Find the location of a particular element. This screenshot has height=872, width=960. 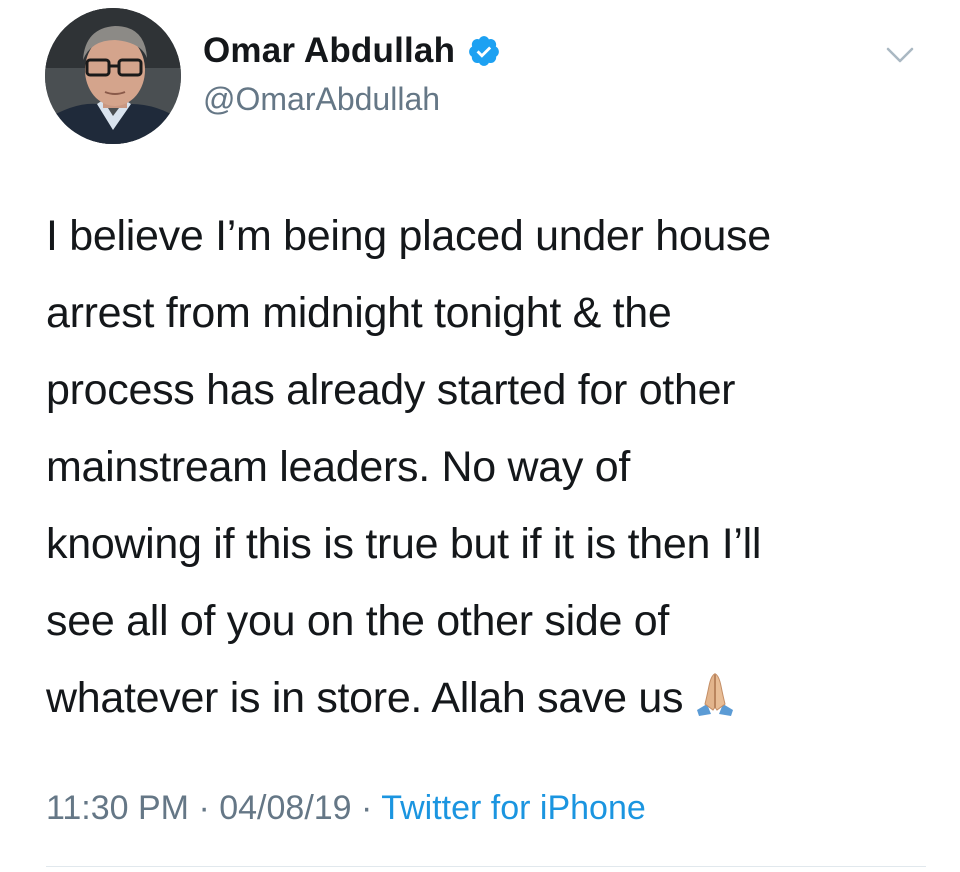

author-avatar is located at coordinates (113, 76).